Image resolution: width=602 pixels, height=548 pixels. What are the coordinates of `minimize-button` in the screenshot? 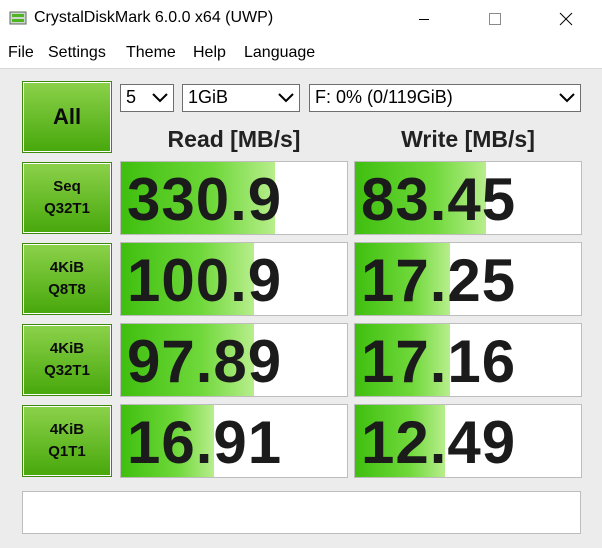 It's located at (424, 19).